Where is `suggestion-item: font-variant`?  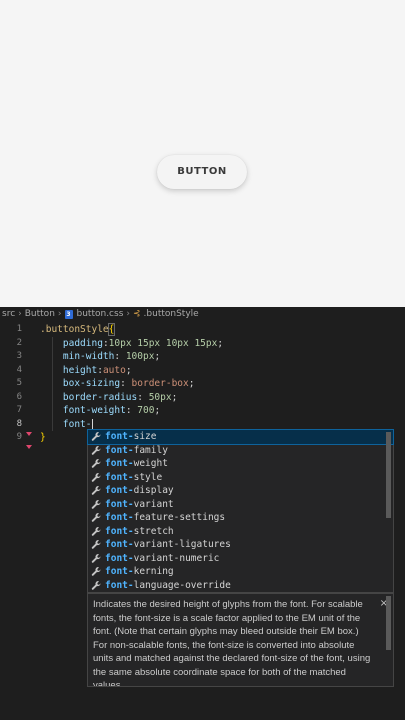 suggestion-item: font-variant is located at coordinates (240, 505).